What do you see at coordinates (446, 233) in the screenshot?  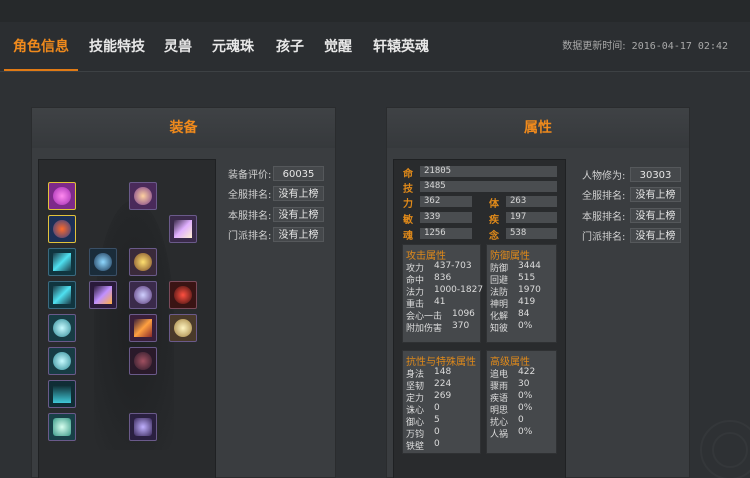 I see `soul-value: 1256` at bounding box center [446, 233].